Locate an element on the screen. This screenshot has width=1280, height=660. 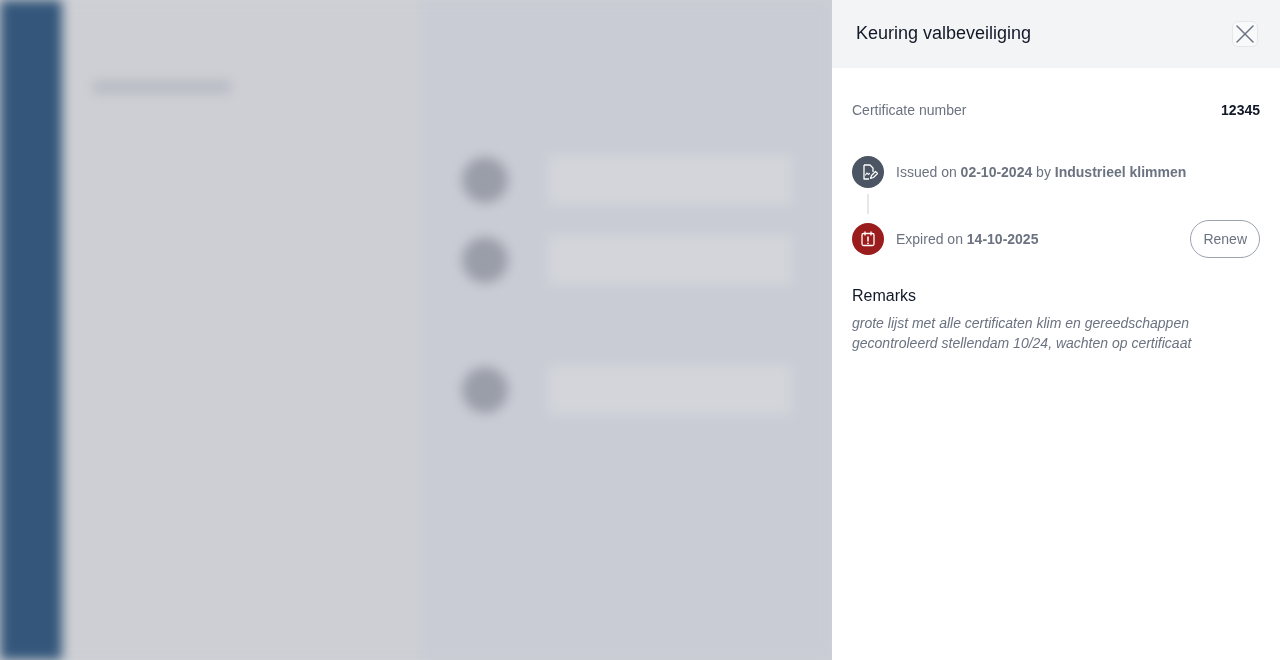
field-label: Certificate number is located at coordinates (909, 110).